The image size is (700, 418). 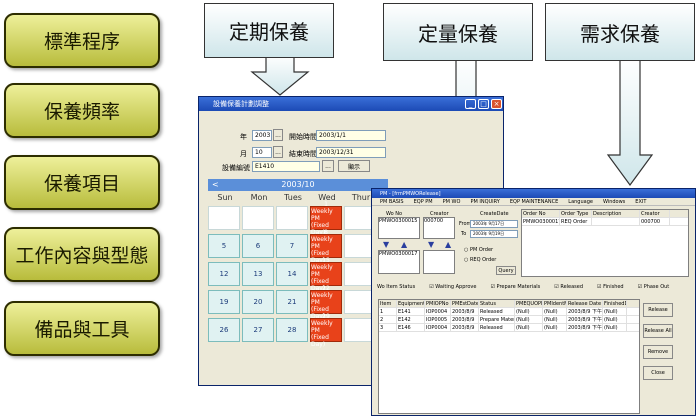 I want to click on pm-menu-item: EXIT, so click(x=640, y=202).